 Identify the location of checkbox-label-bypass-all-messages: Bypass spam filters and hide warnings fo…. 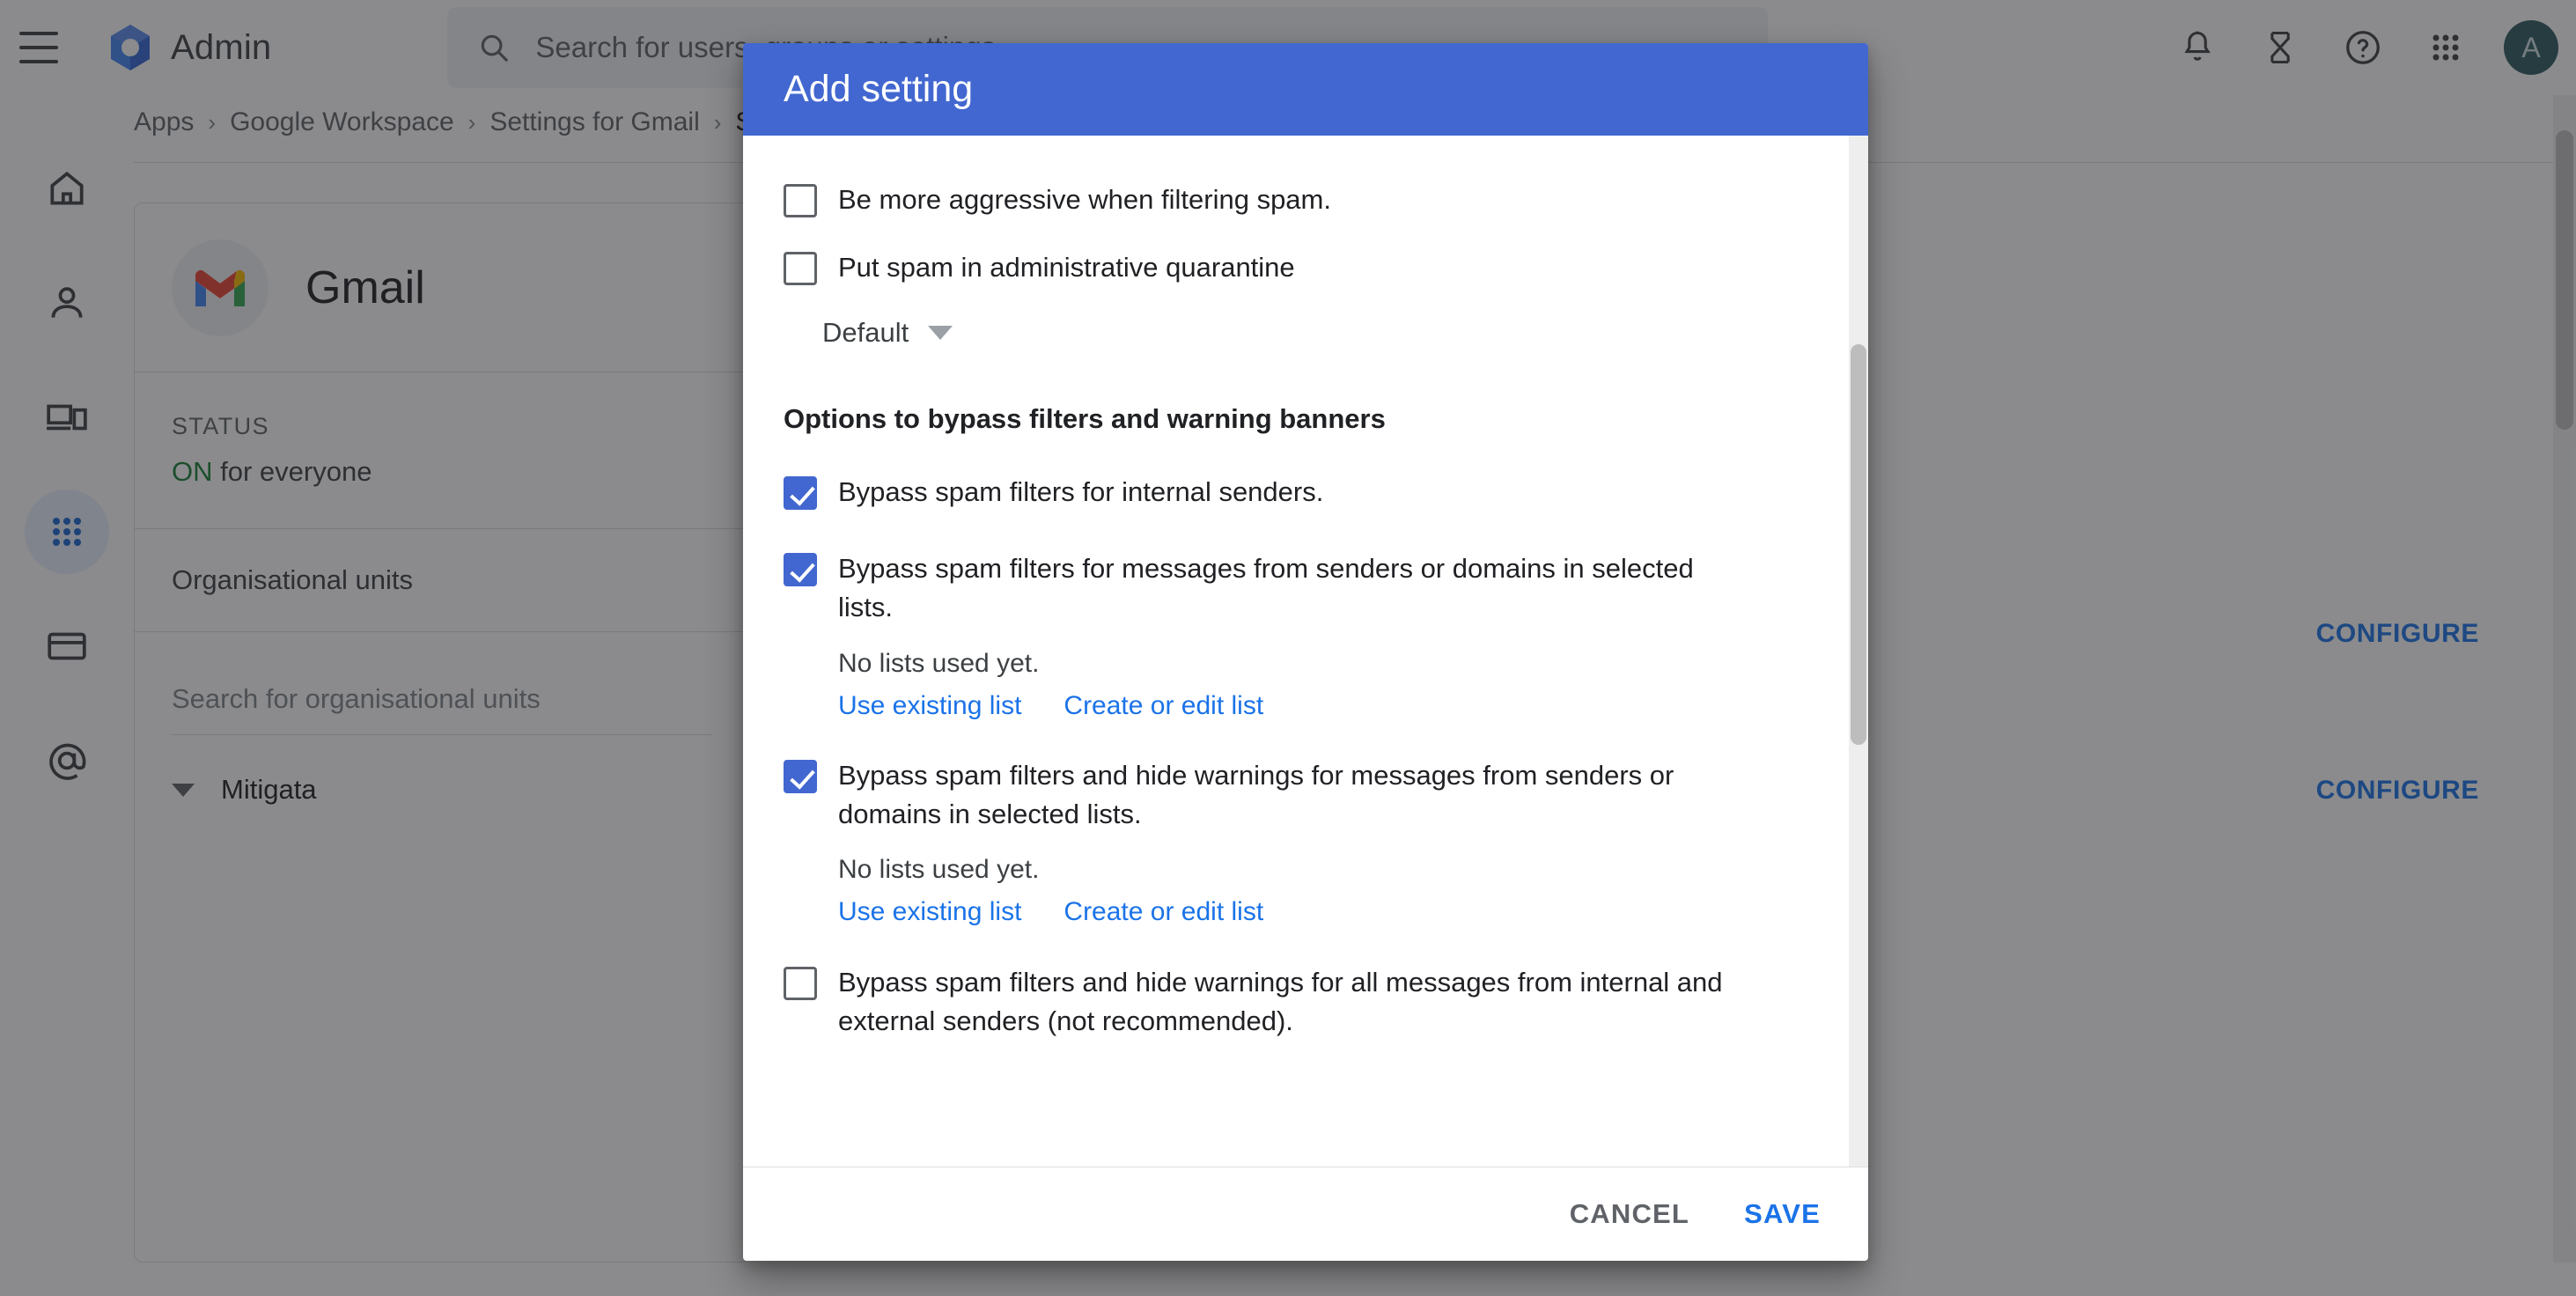
(1281, 1002).